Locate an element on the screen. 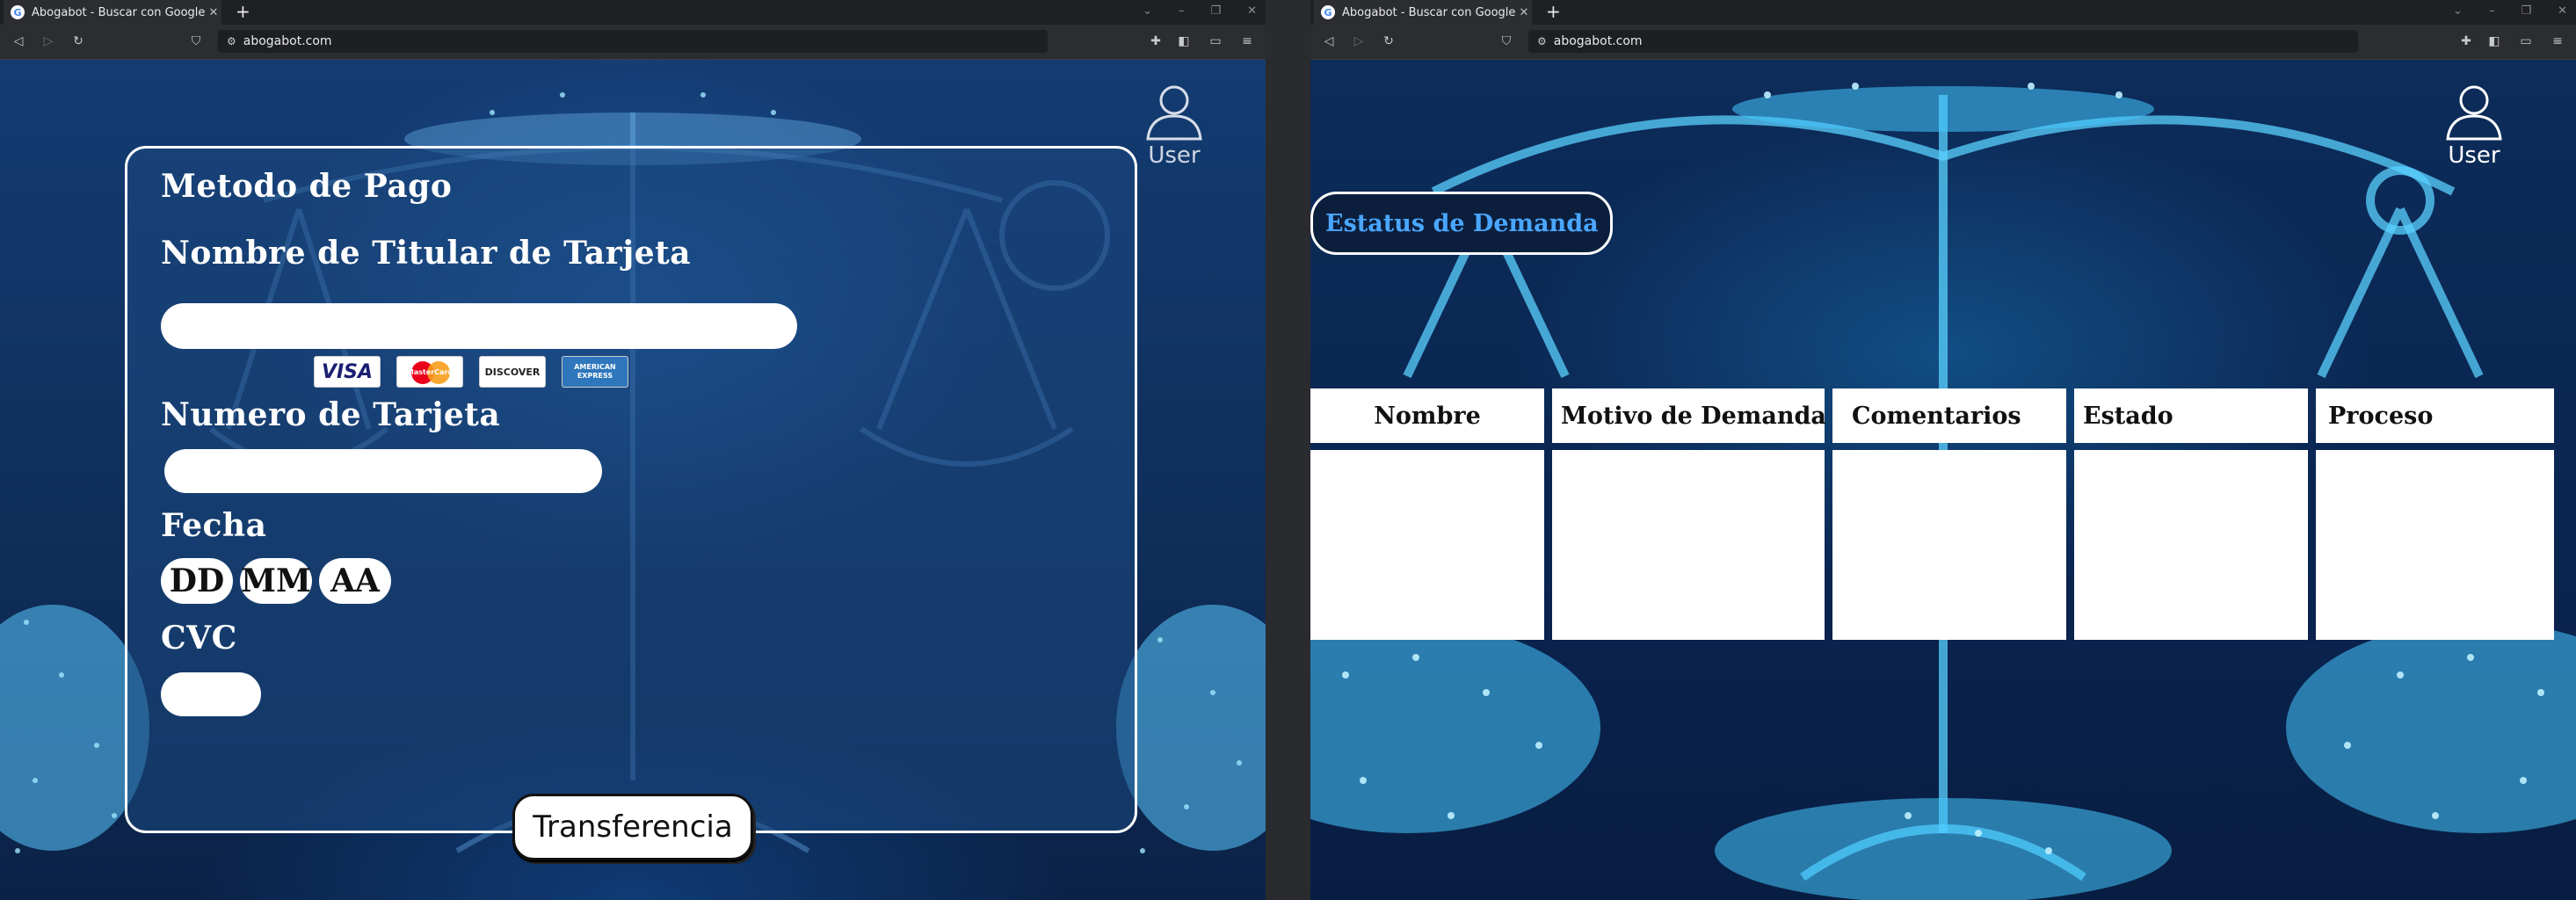 Image resolution: width=2576 pixels, height=900 pixels. column-estado: Estado is located at coordinates (2191, 514).